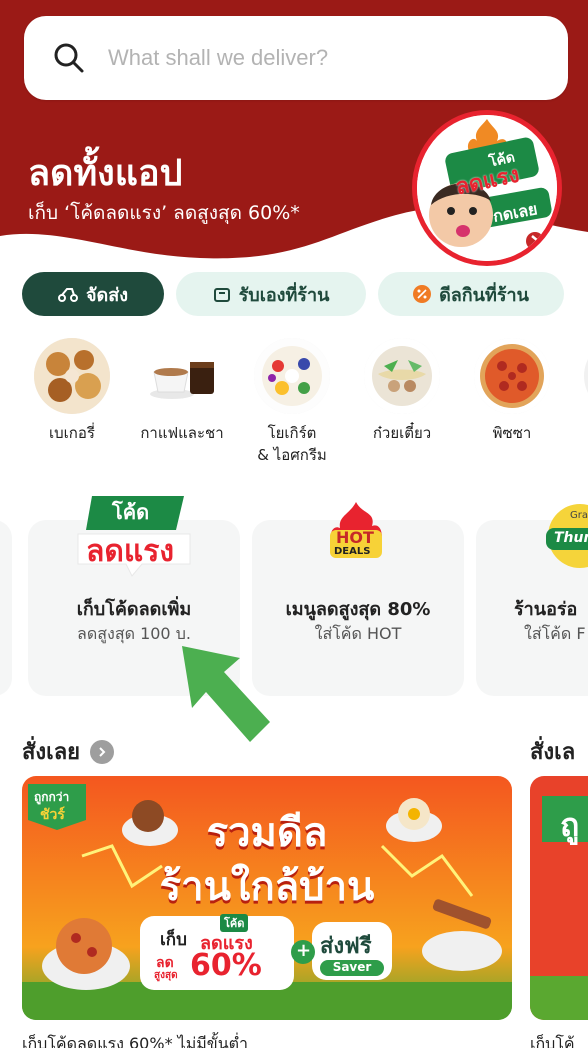 Image resolution: width=588 pixels, height=1048 pixels. I want to click on category-yogurt: โยเกิร์ต & ไอศกรีม, so click(292, 402).